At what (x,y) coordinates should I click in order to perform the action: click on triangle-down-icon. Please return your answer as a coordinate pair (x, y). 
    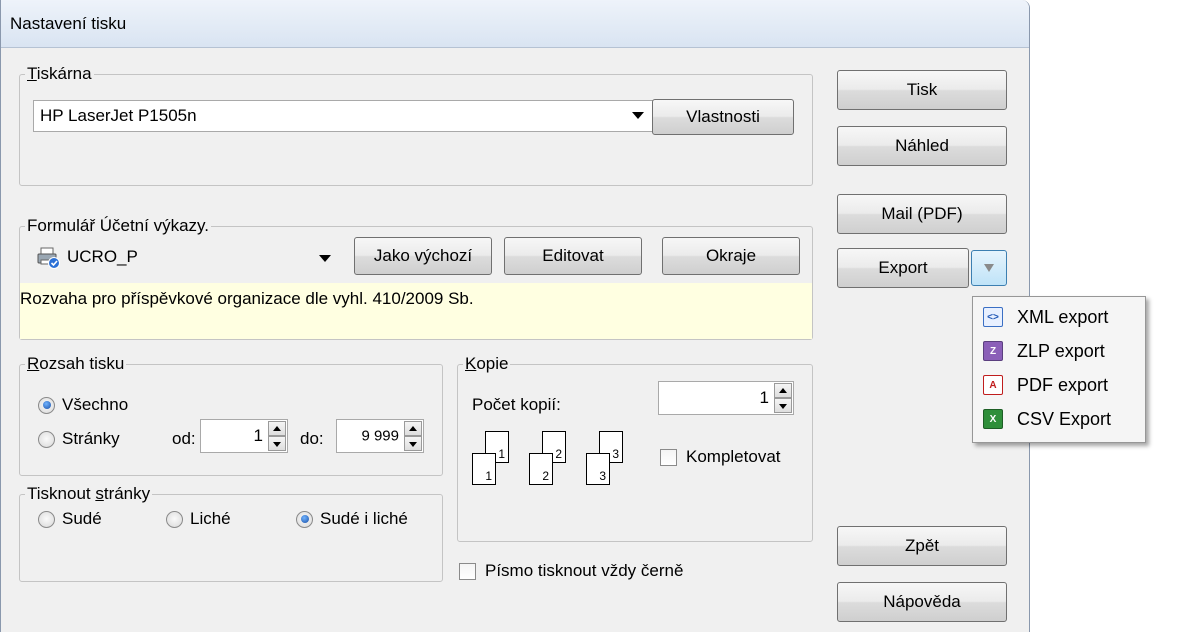
    Looking at the image, I should click on (989, 268).